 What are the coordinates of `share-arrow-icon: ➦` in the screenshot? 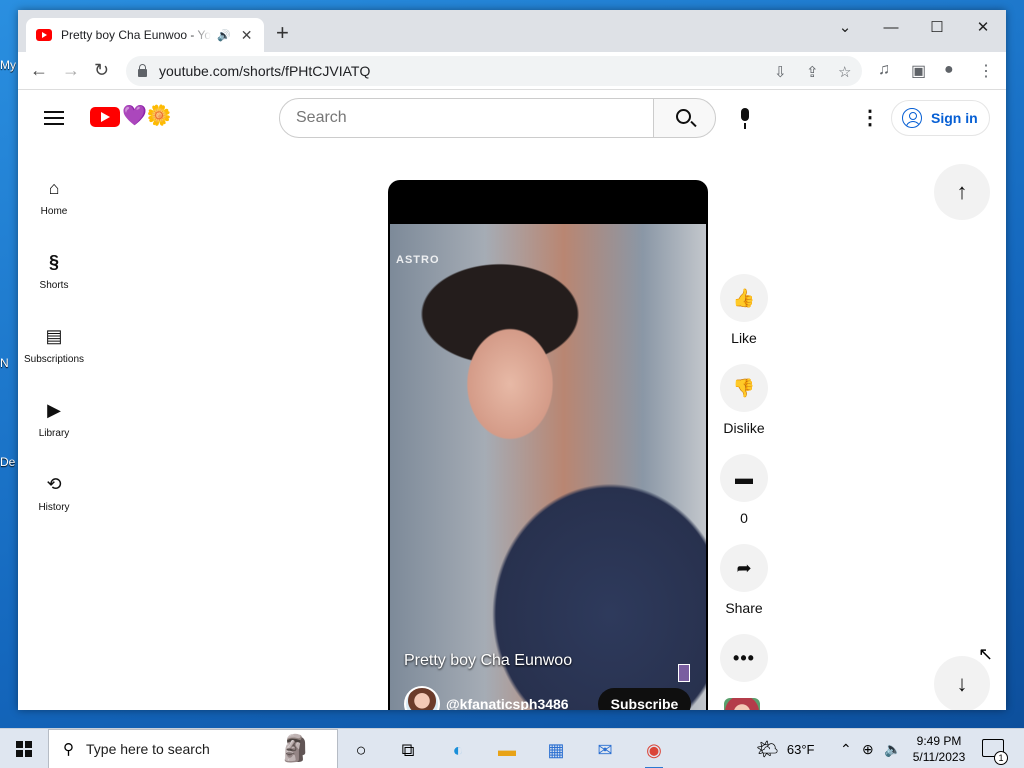 It's located at (744, 568).